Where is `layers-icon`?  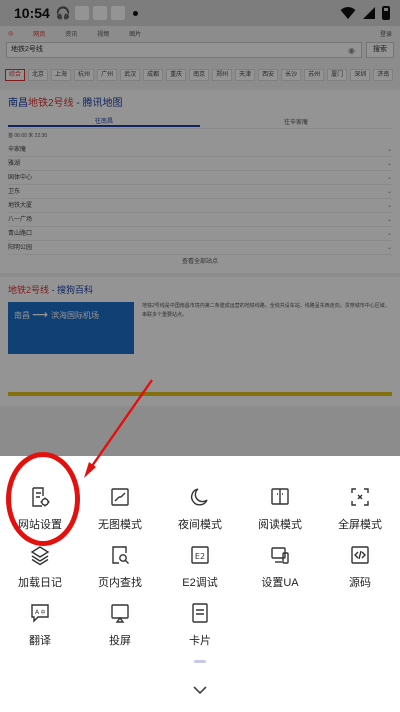 layers-icon is located at coordinates (40, 555).